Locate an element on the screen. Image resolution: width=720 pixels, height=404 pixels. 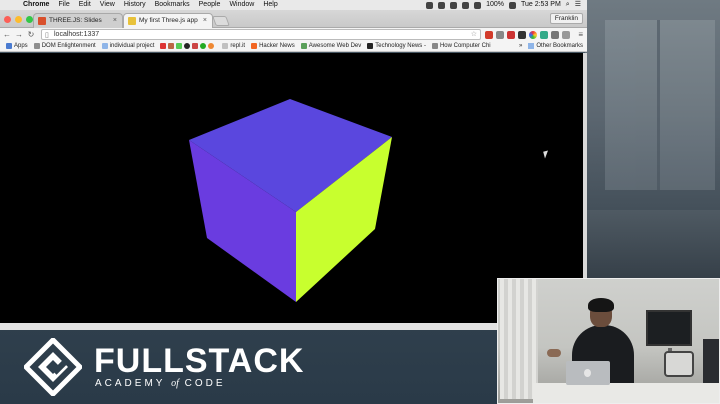
back-icon: ← is located at coordinates (7, 34).